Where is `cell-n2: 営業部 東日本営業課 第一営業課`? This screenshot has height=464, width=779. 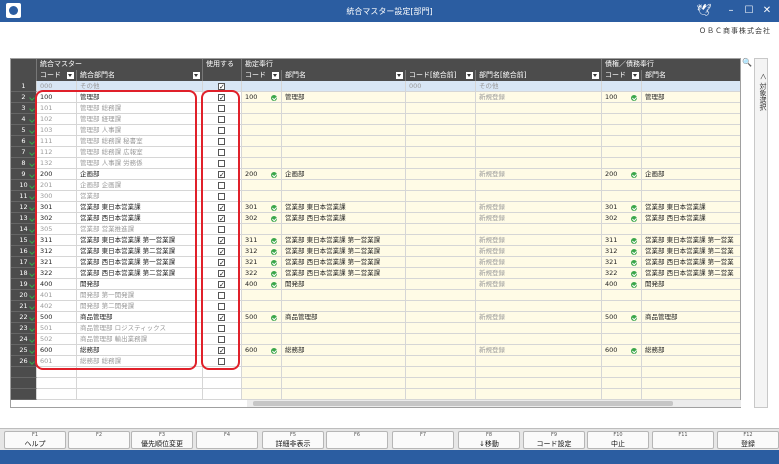 cell-n2: 営業部 東日本営業課 第一営業課 is located at coordinates (344, 240).